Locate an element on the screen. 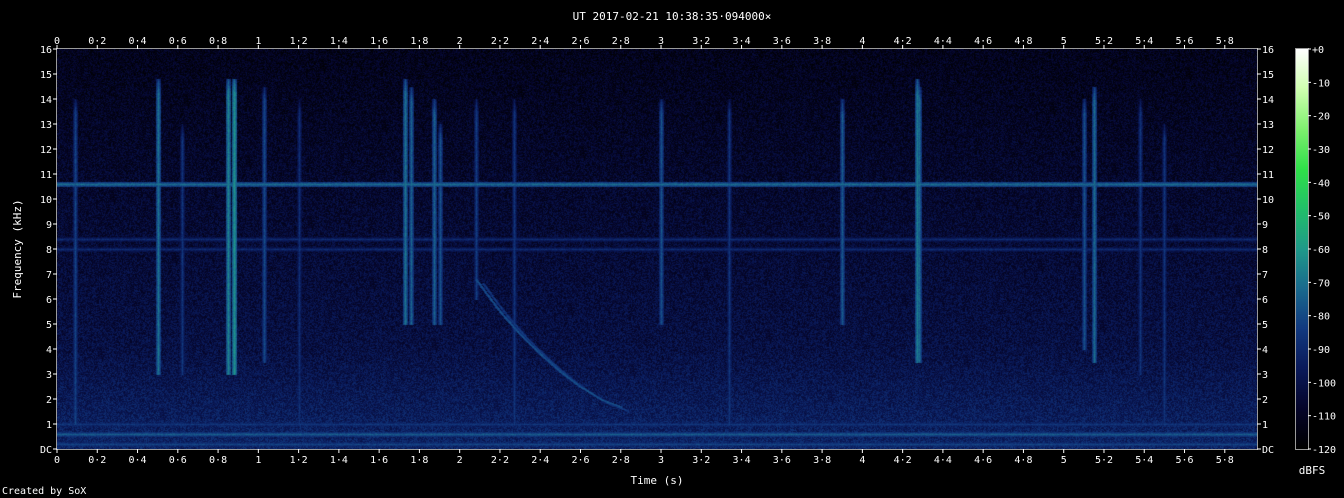 This screenshot has width=1344, height=498. x-tick-label-bottom: 0·6 is located at coordinates (178, 460).